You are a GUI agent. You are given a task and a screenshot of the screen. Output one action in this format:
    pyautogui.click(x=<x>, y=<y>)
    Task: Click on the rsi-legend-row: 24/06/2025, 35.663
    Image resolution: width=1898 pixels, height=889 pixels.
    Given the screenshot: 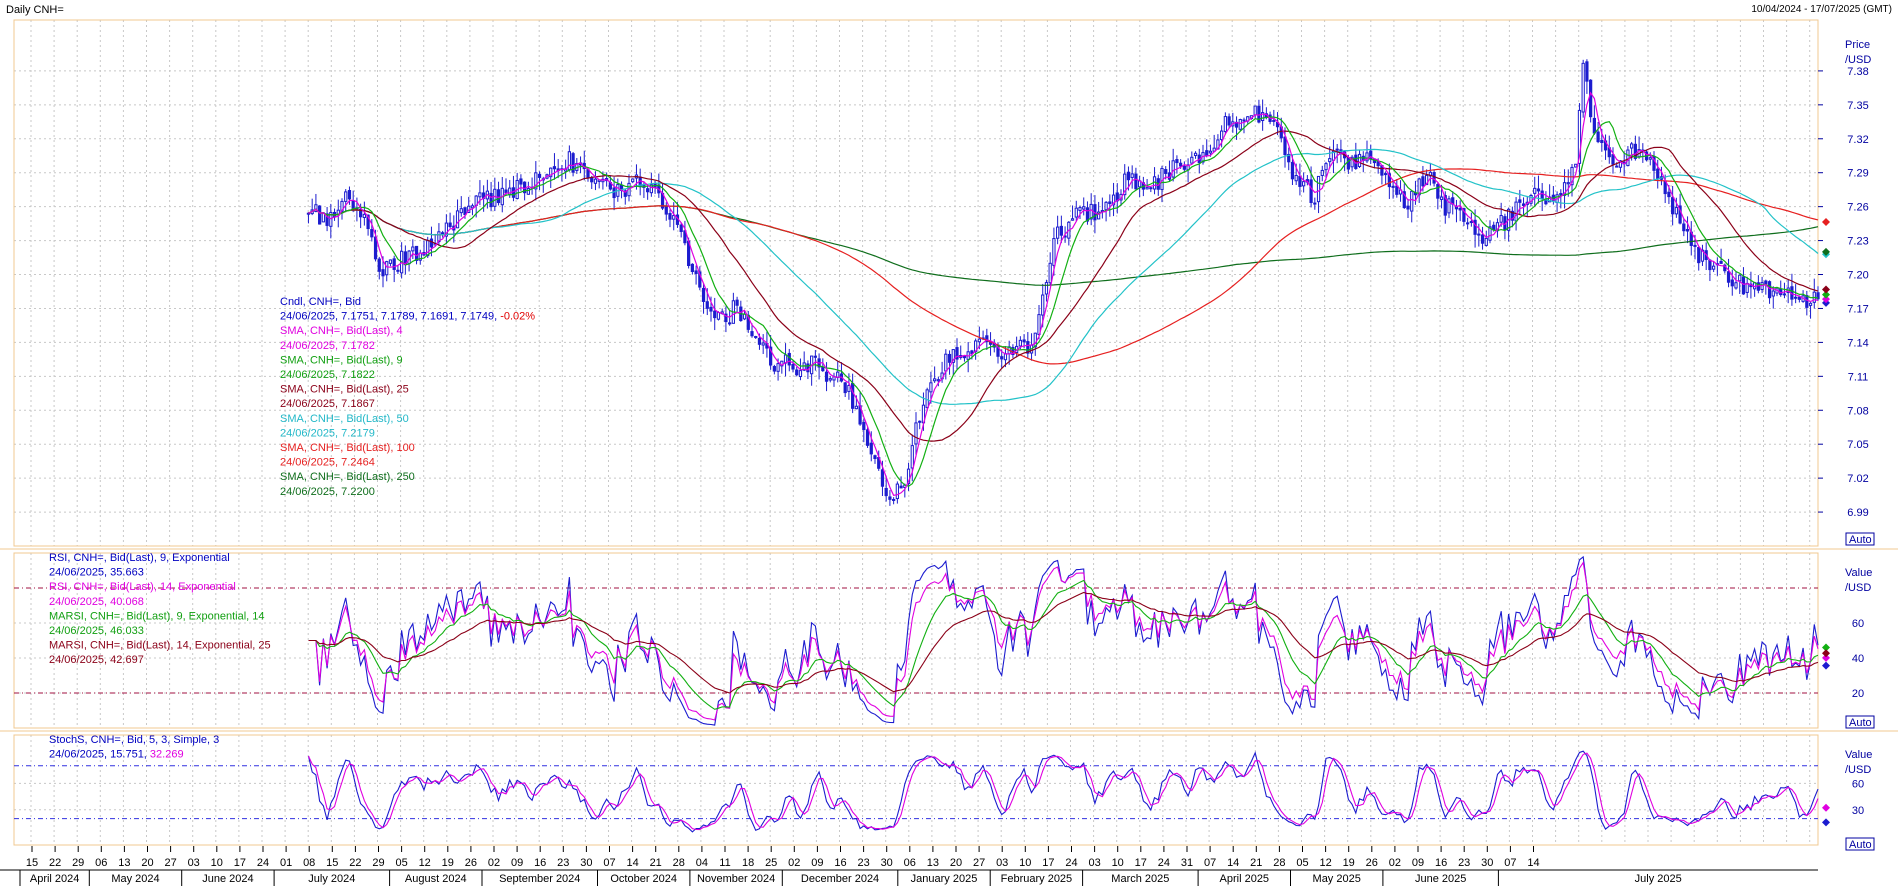 What is the action you would take?
    pyautogui.click(x=96, y=573)
    